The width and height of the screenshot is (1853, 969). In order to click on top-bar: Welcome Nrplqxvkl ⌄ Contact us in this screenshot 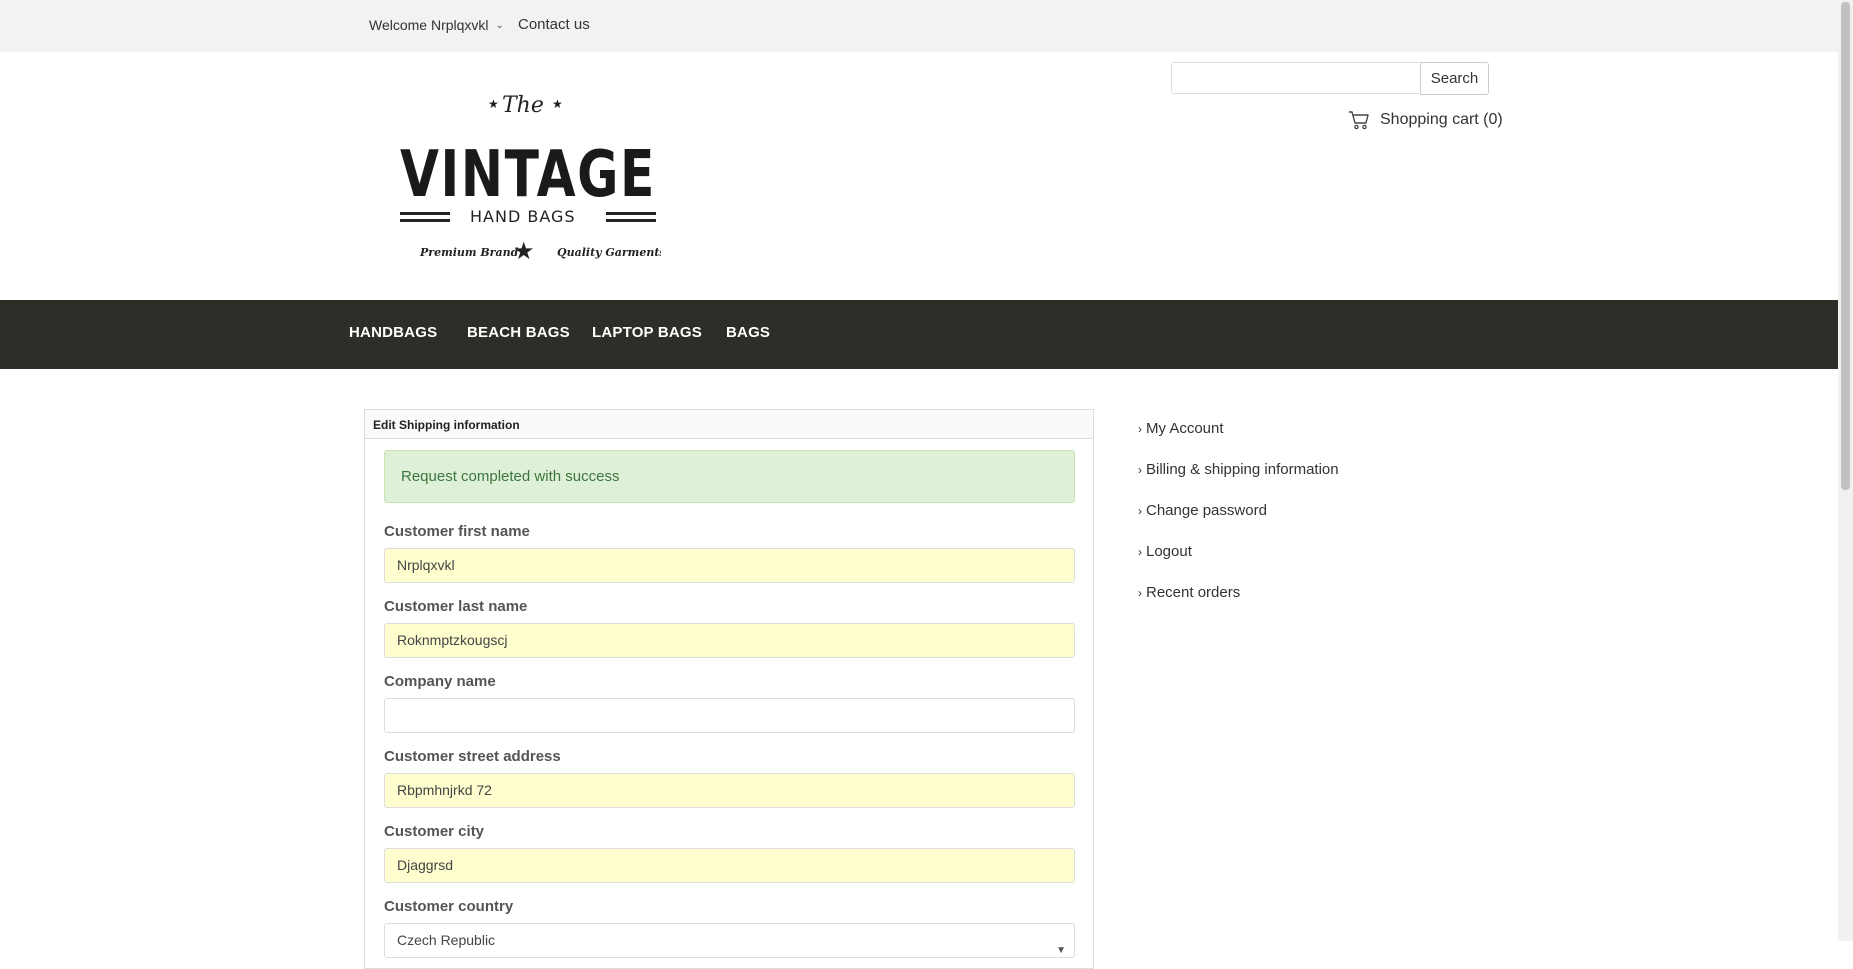, I will do `click(919, 26)`.